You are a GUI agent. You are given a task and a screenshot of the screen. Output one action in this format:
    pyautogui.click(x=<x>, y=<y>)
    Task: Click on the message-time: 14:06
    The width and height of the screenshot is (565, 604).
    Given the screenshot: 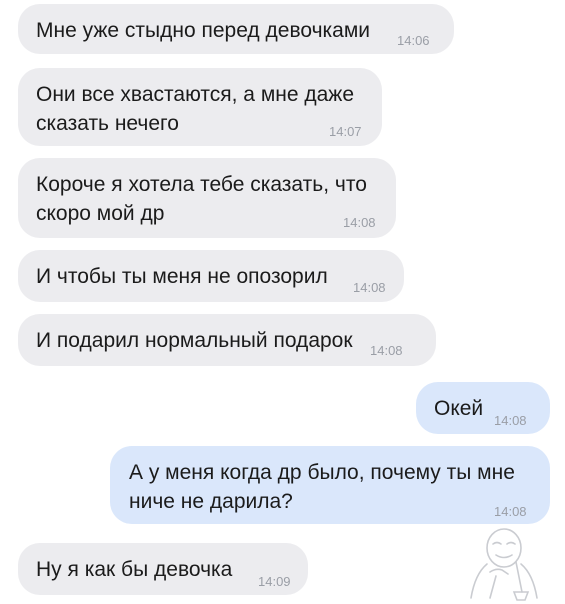 What is the action you would take?
    pyautogui.click(x=413, y=40)
    